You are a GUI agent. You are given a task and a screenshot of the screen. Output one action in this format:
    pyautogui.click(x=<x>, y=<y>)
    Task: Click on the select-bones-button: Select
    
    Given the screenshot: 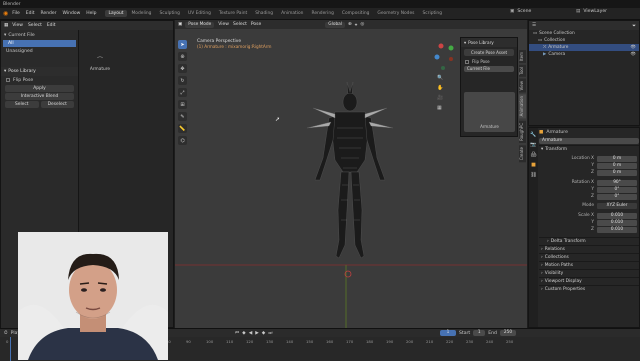 What is the action you would take?
    pyautogui.click(x=22, y=104)
    